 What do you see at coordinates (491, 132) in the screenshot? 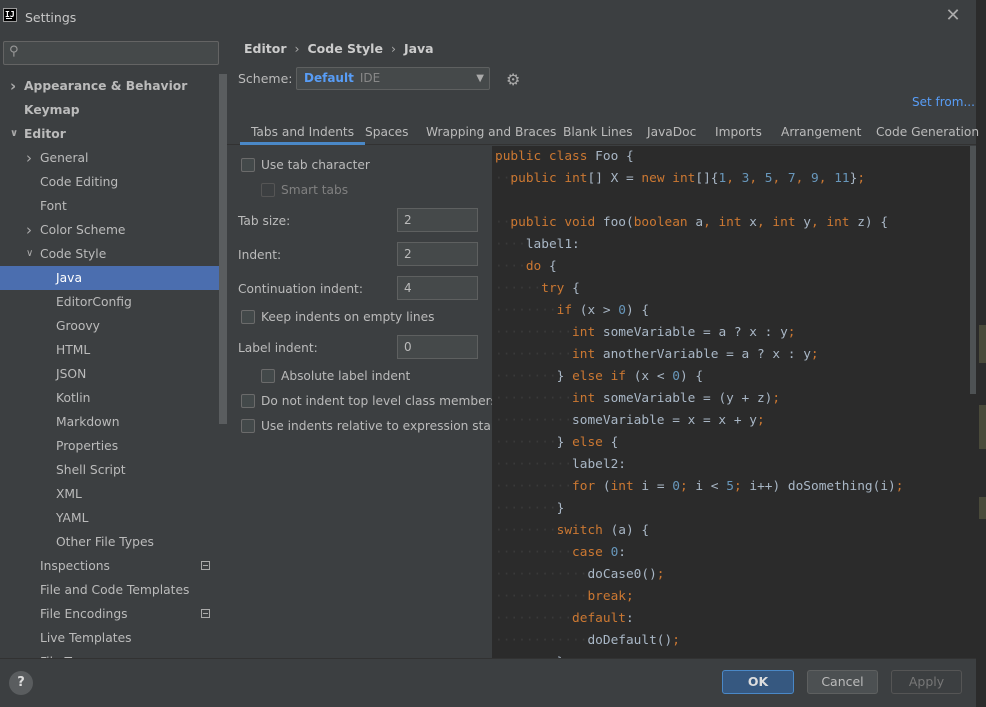
I see `tab-wrapping-and-braces: Wrapping and Braces` at bounding box center [491, 132].